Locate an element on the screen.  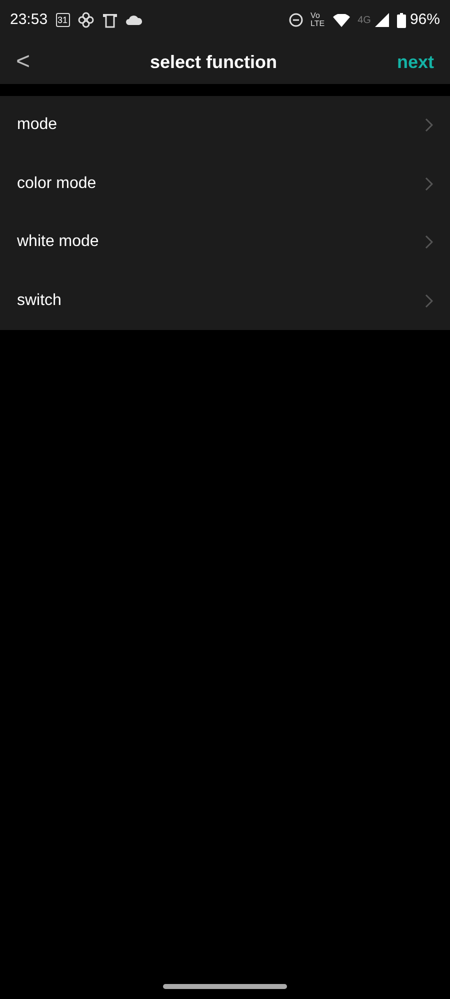
signal-icon is located at coordinates (381, 20).